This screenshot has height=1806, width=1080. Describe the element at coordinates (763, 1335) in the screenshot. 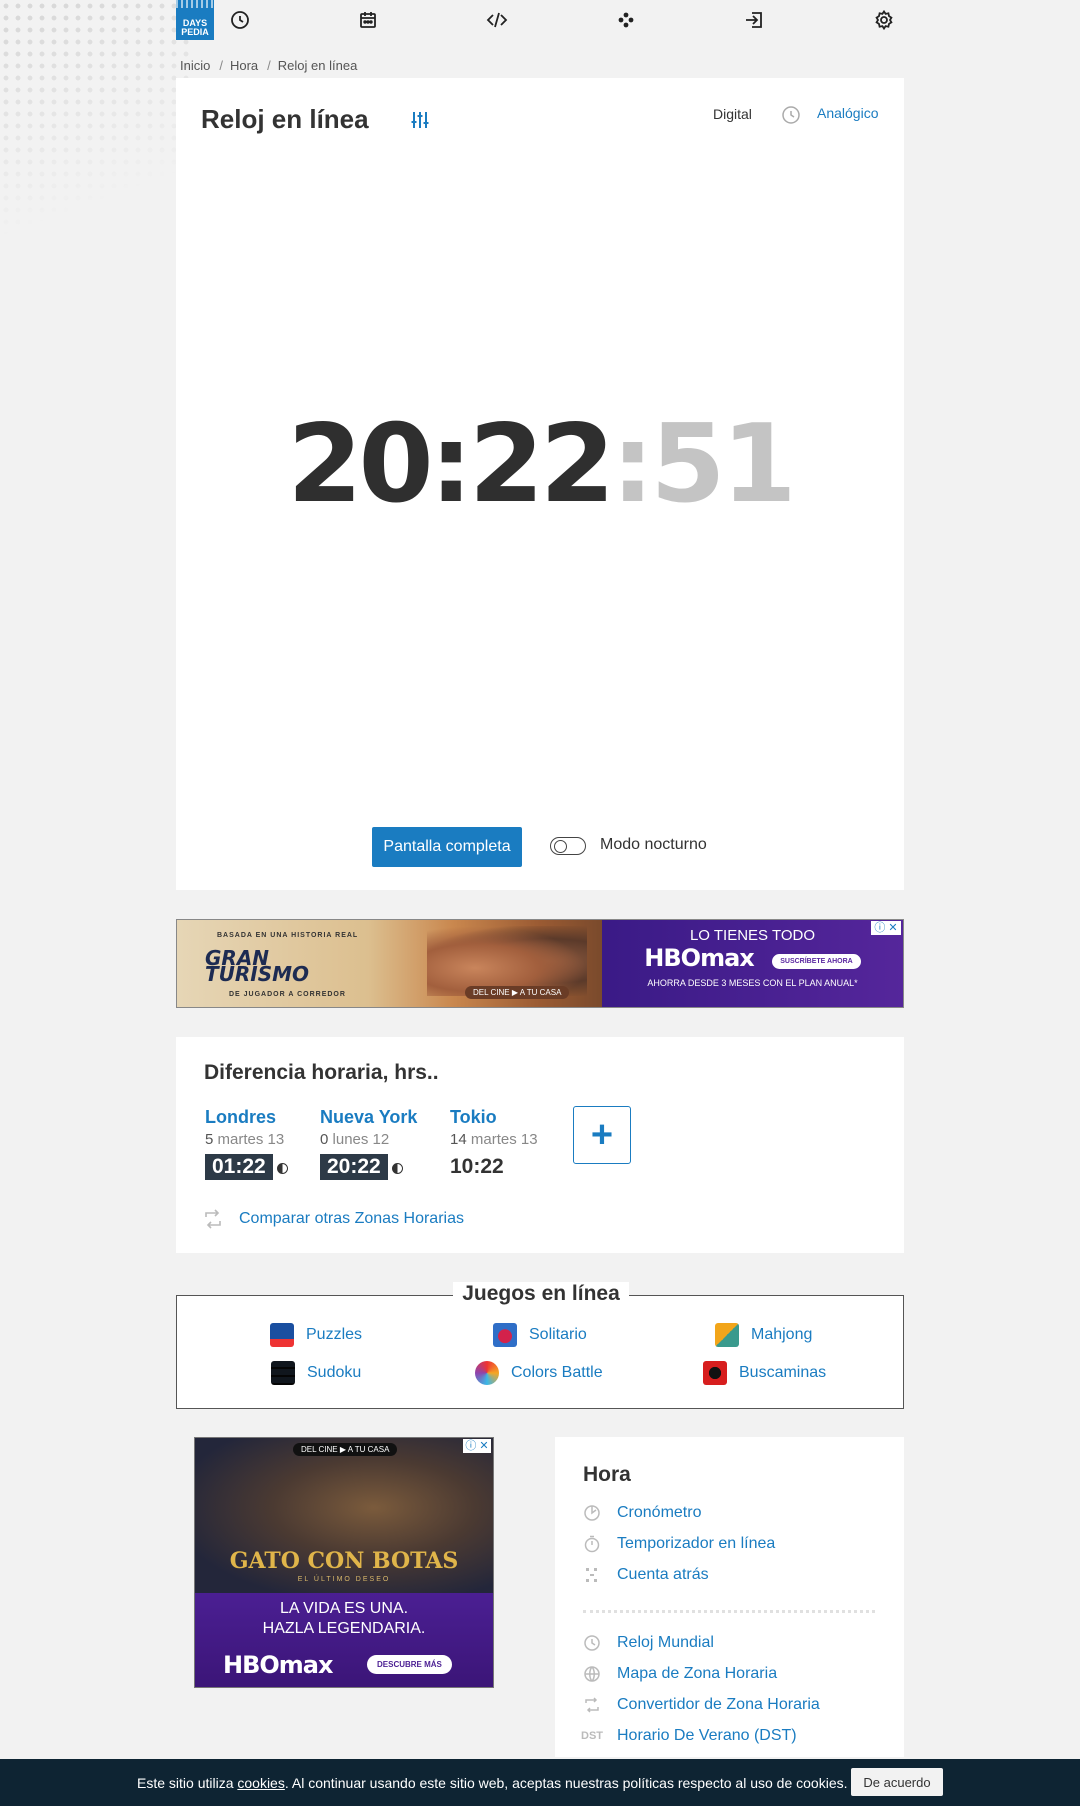

I see `game-mahjong: Mahjong` at that location.